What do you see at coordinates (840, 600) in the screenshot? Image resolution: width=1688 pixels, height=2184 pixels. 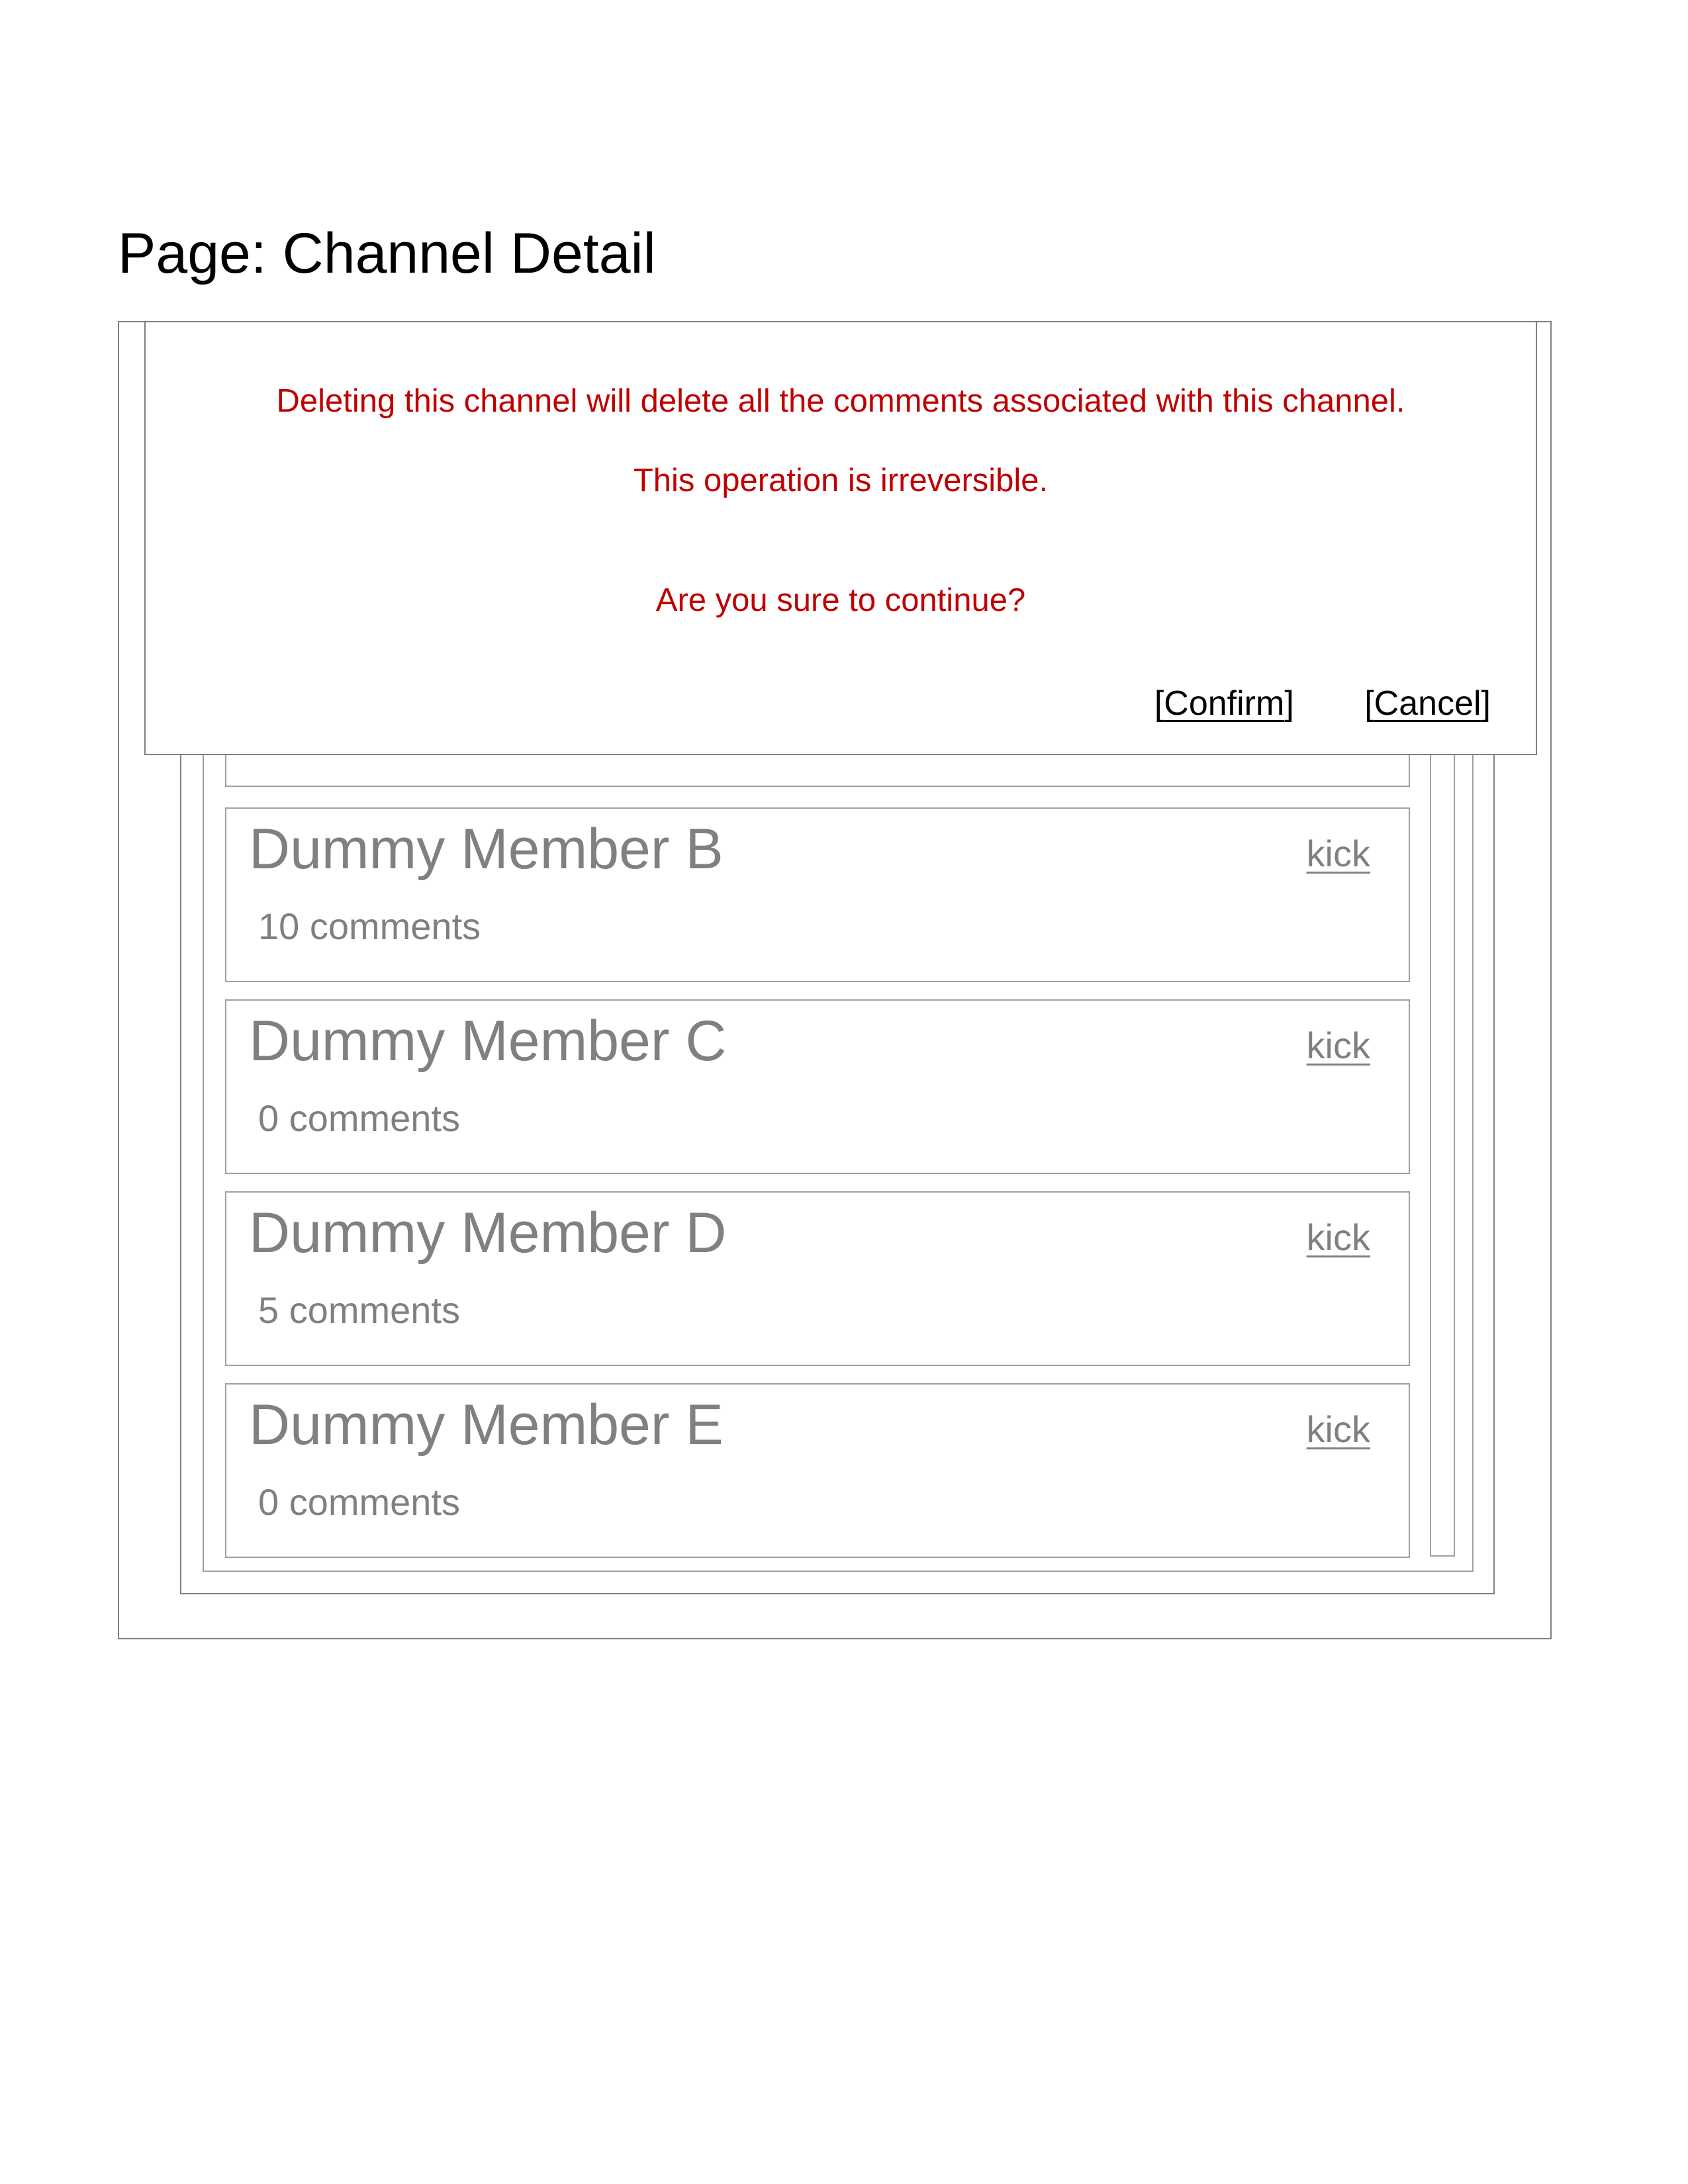 I see `continue-question: Are you sure to continue?` at bounding box center [840, 600].